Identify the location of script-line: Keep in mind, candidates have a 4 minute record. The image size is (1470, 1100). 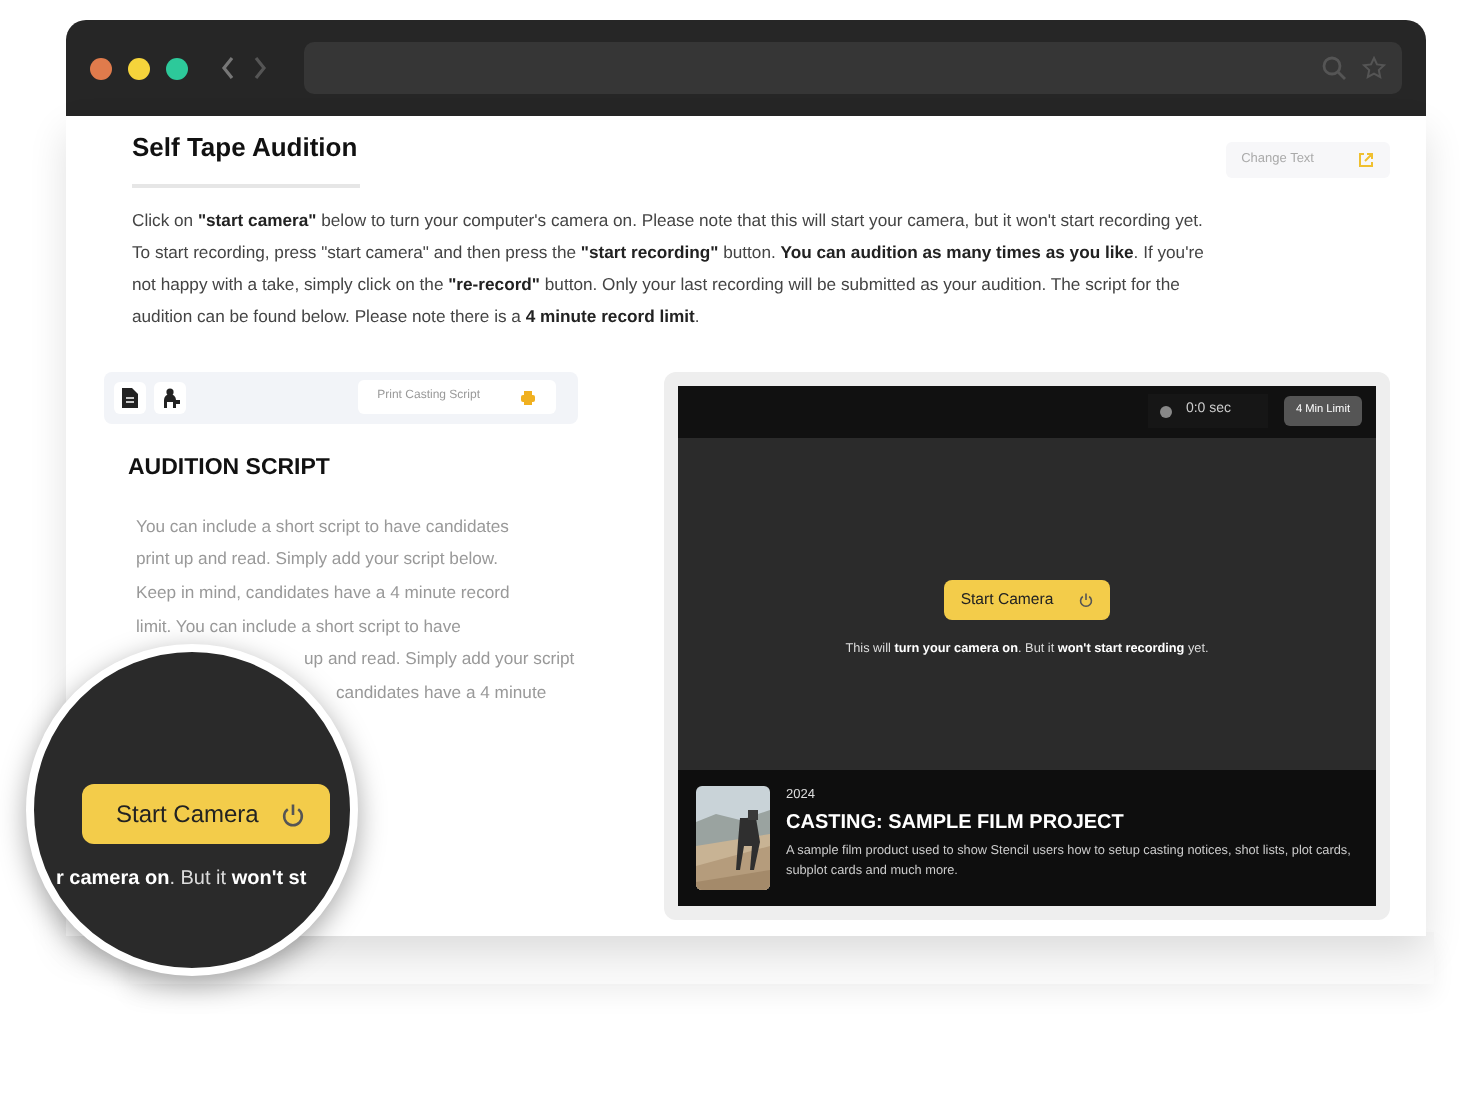
(324, 593).